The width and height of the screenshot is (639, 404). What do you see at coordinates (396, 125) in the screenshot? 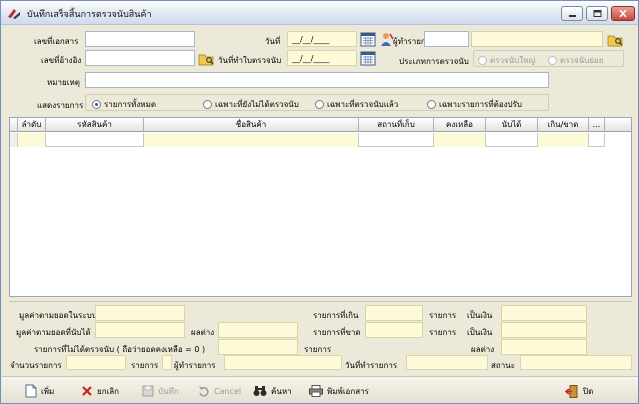
I see `col-location: สถานที่เก็บ` at bounding box center [396, 125].